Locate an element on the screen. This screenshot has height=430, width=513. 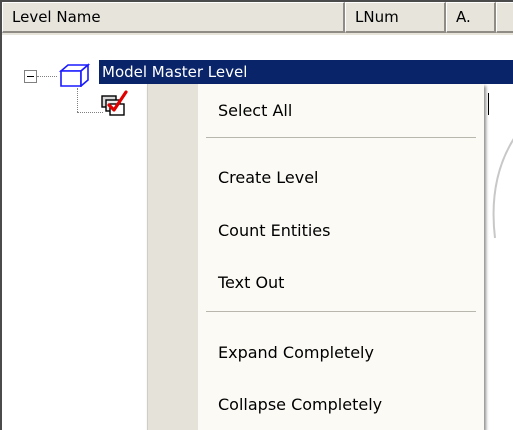
menu-item-expand-completely: Expand Completely is located at coordinates (296, 353).